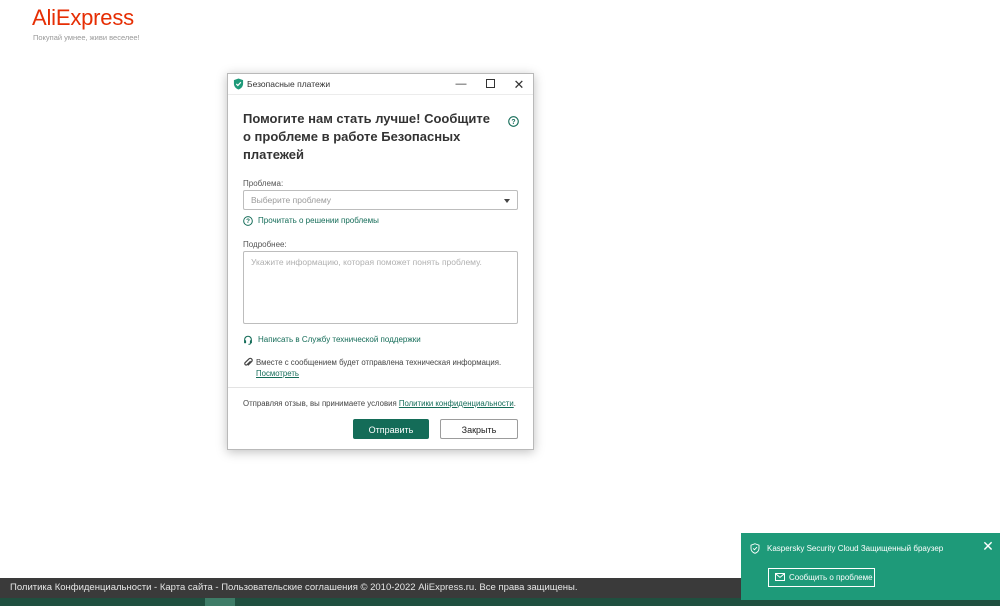  I want to click on minimize-button: —, so click(461, 84).